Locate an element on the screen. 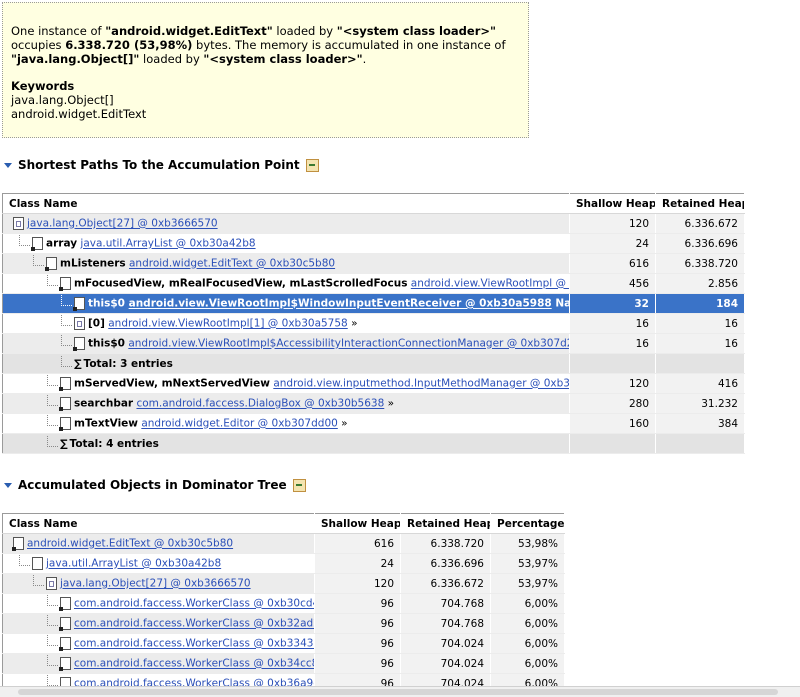  retained-heap-value: 704.768 is located at coordinates (445, 603).